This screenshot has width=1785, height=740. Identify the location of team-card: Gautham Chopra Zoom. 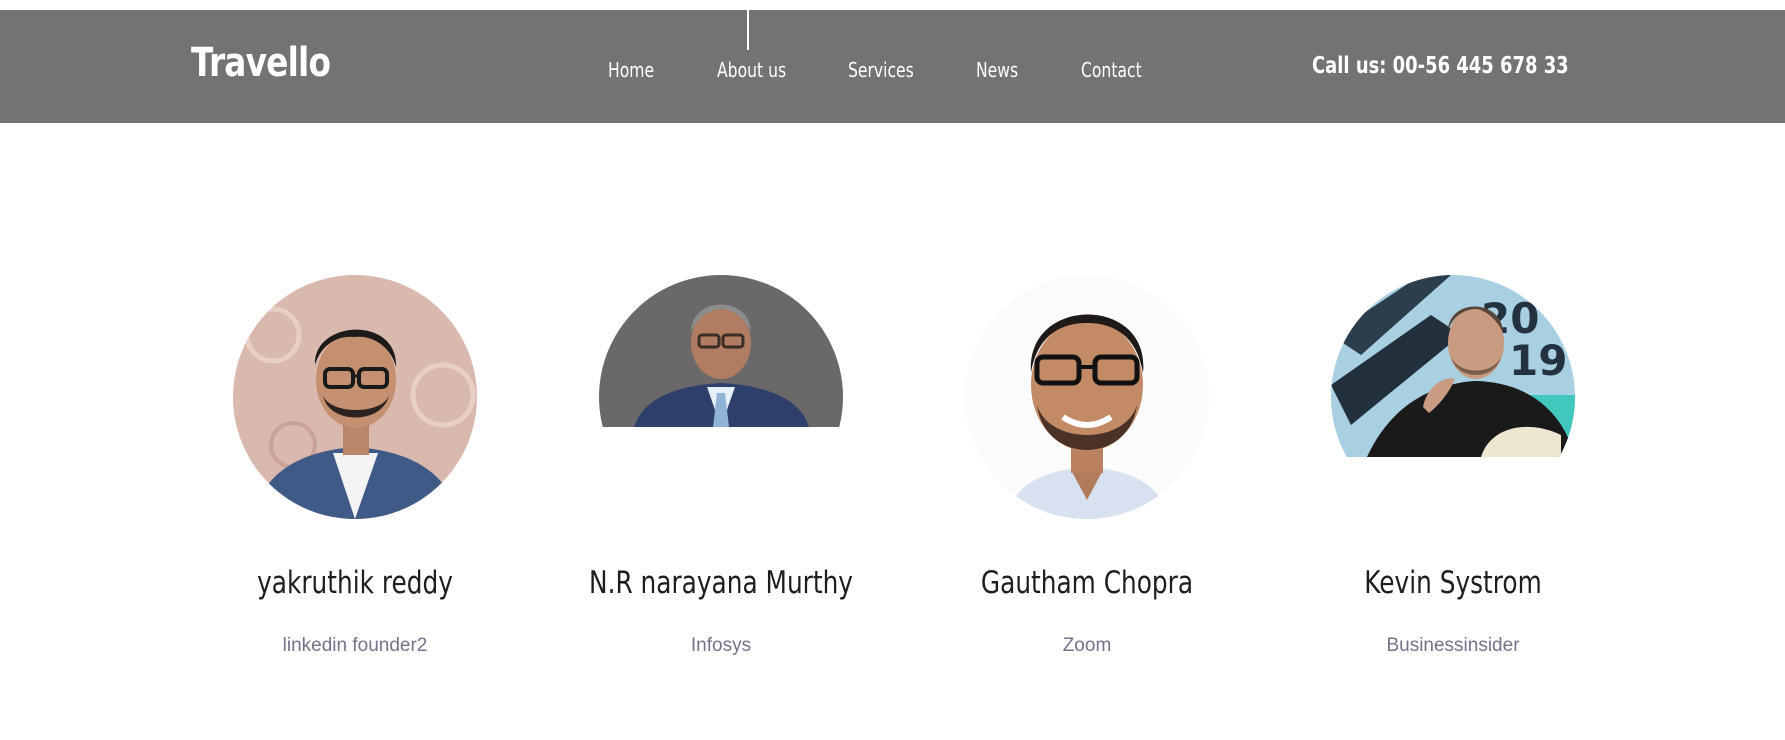
(1087, 475).